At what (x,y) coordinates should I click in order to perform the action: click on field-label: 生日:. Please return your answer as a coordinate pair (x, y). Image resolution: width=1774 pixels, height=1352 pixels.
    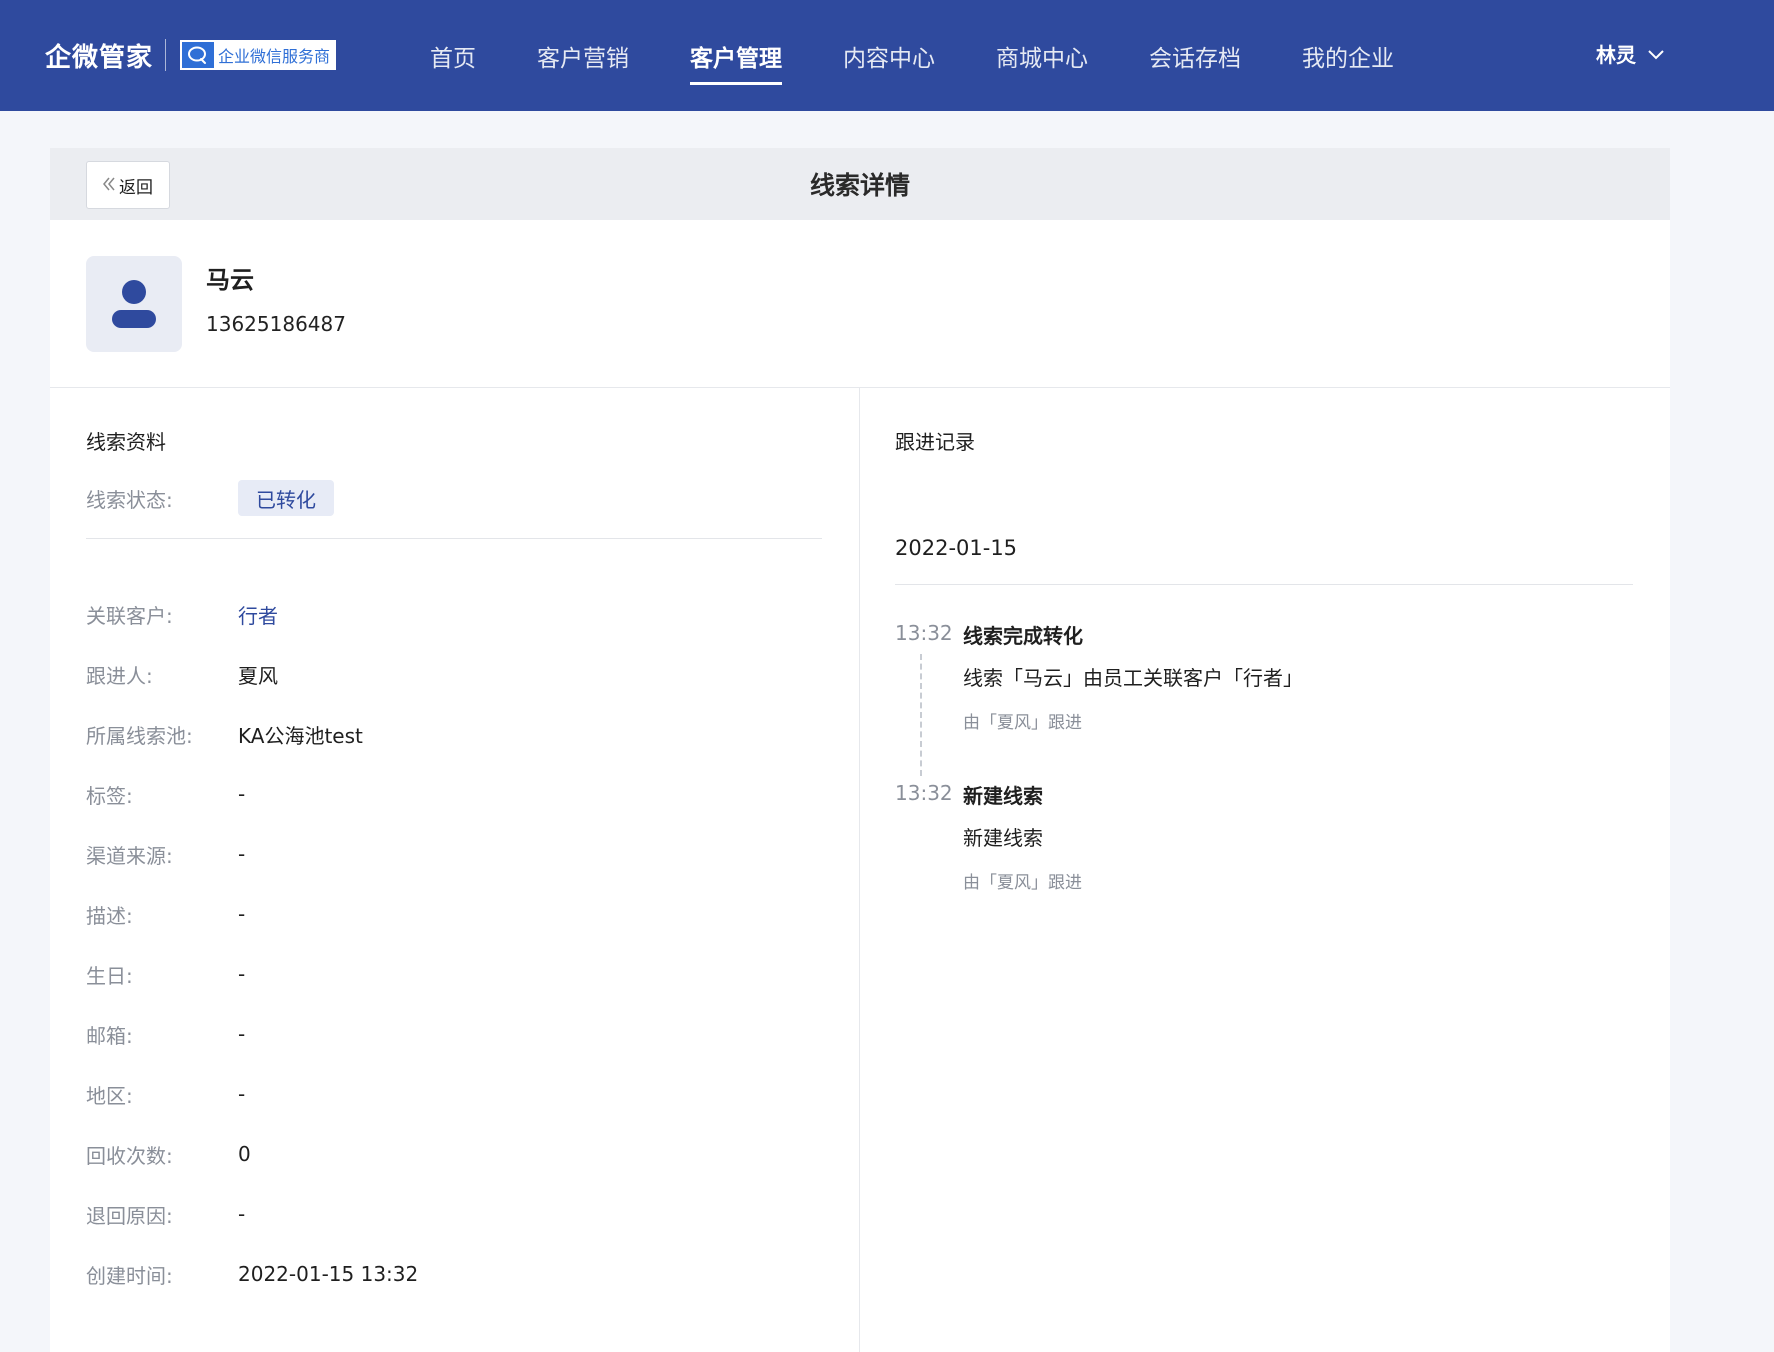
    Looking at the image, I should click on (109, 975).